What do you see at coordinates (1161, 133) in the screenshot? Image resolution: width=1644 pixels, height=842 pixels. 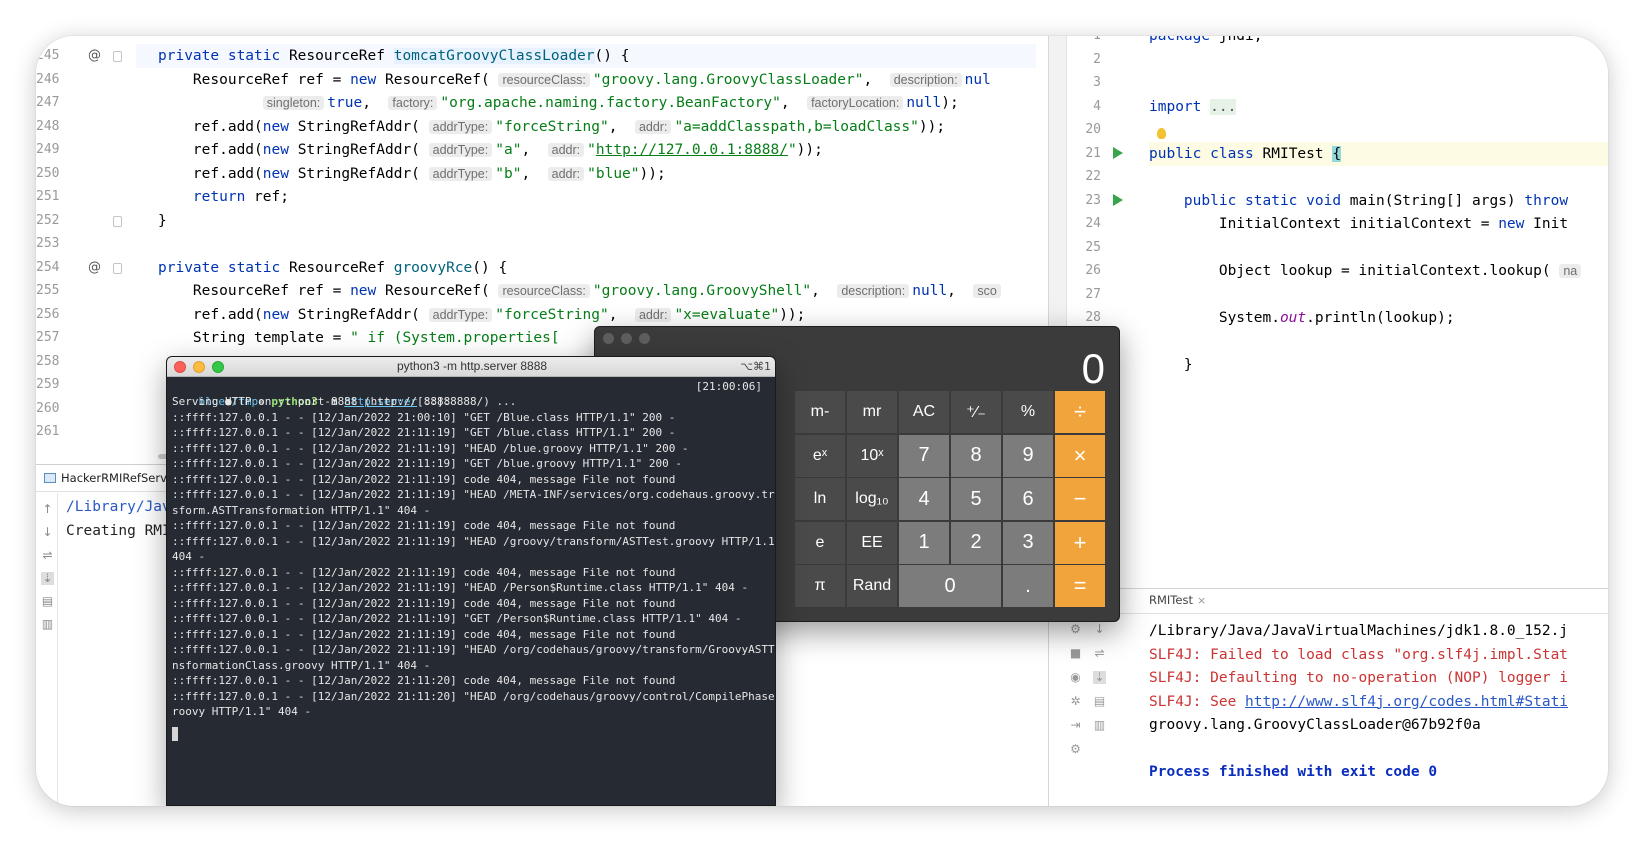 I see `lightbulb-icon` at bounding box center [1161, 133].